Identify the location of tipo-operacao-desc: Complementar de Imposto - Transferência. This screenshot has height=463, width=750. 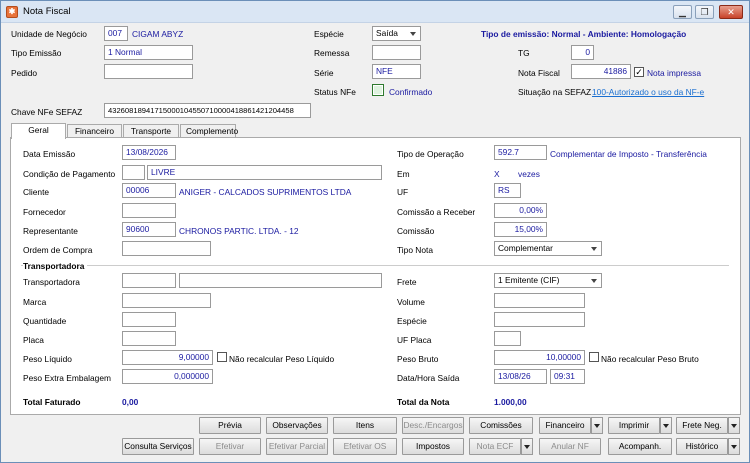
(628, 154).